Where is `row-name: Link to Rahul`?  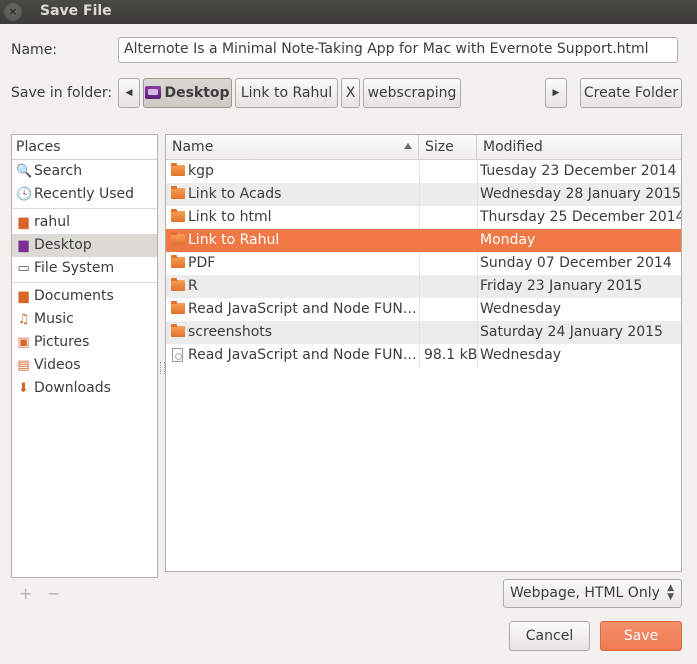
row-name: Link to Rahul is located at coordinates (234, 240).